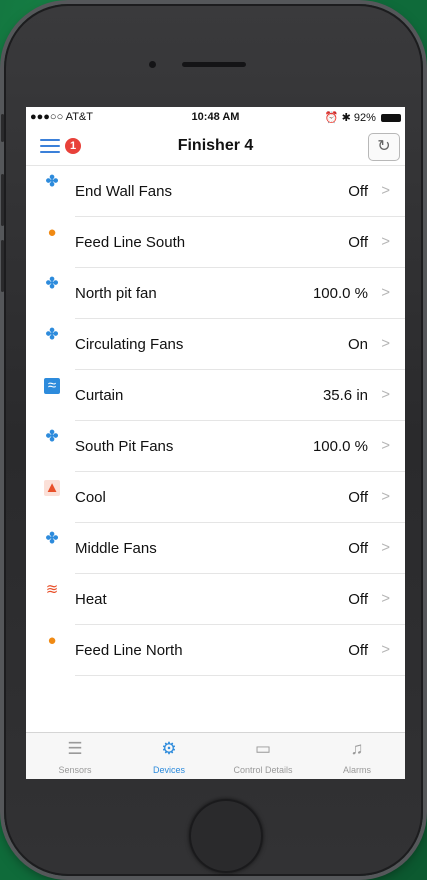 This screenshot has width=427, height=880. What do you see at coordinates (2, 266) in the screenshot?
I see `volume-down-button` at bounding box center [2, 266].